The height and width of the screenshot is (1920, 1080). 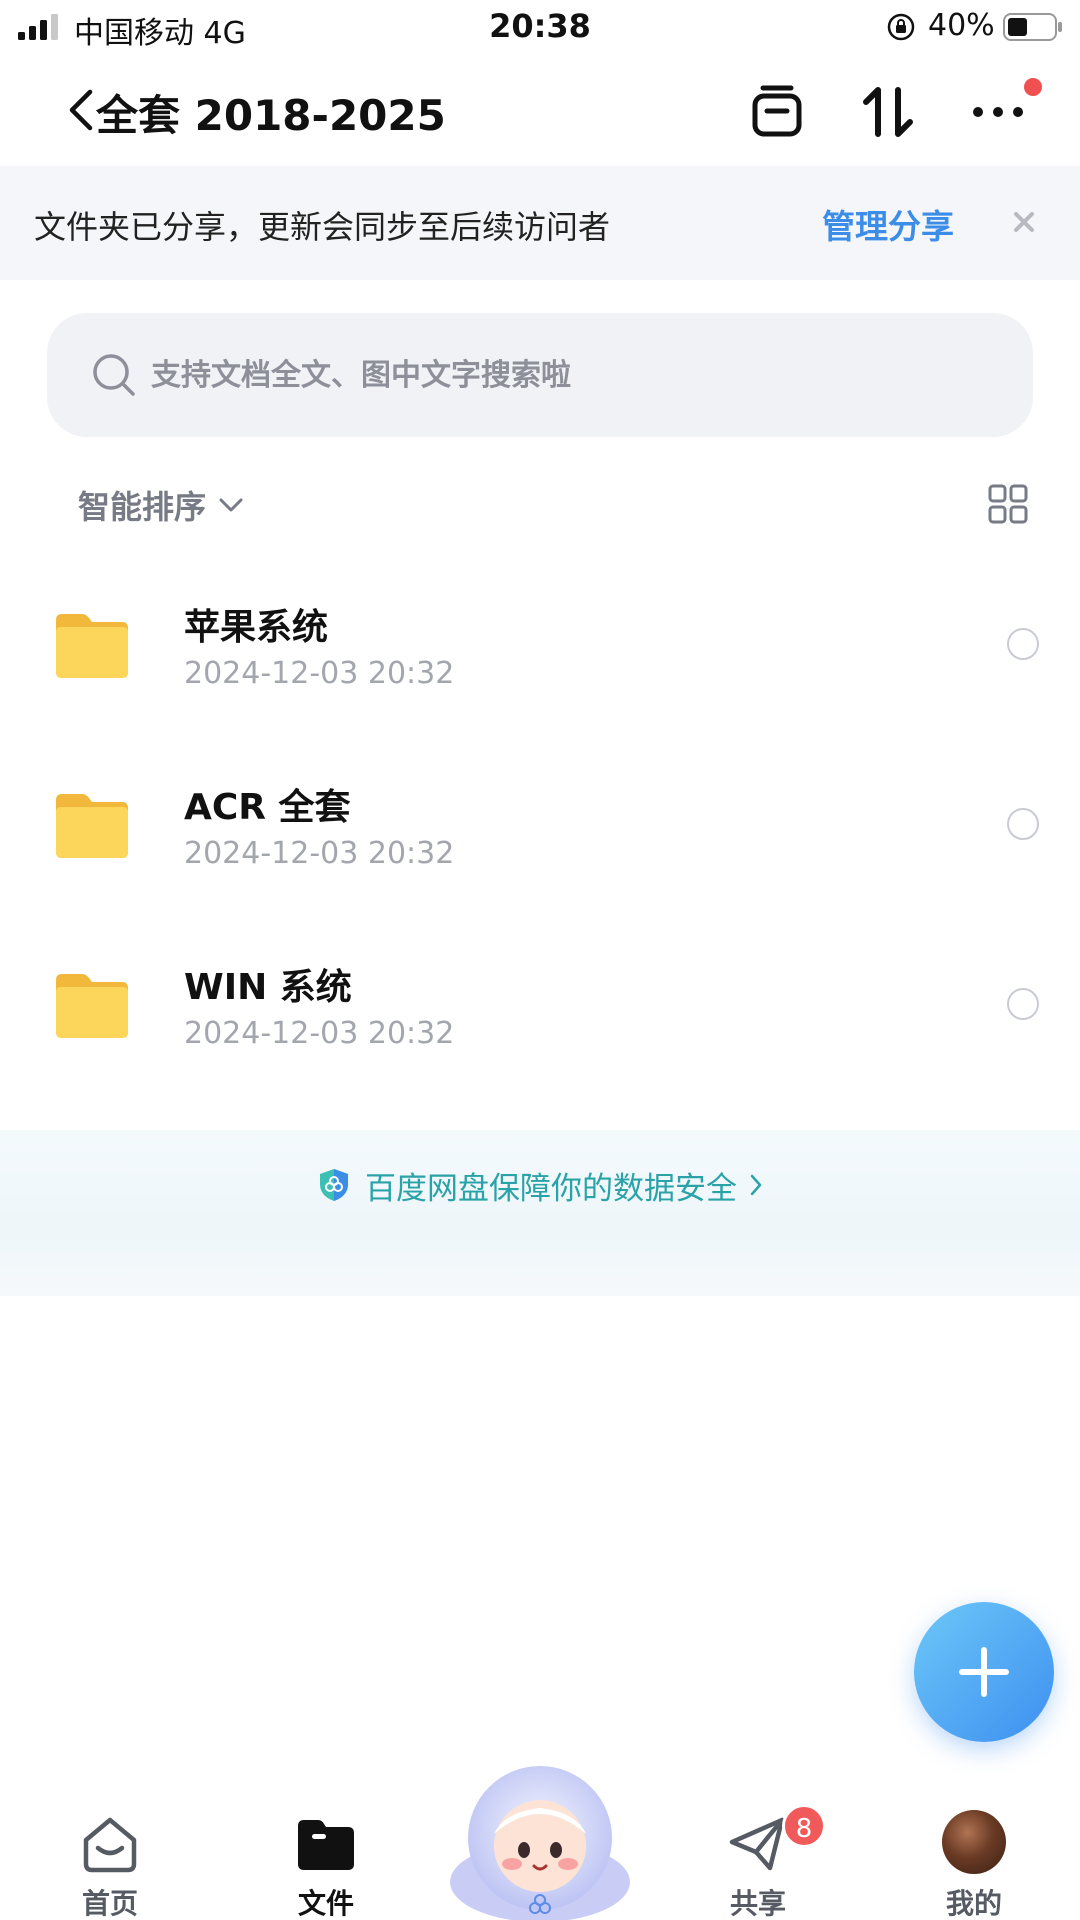 I want to click on tab-label: 文件, so click(x=325, y=1903).